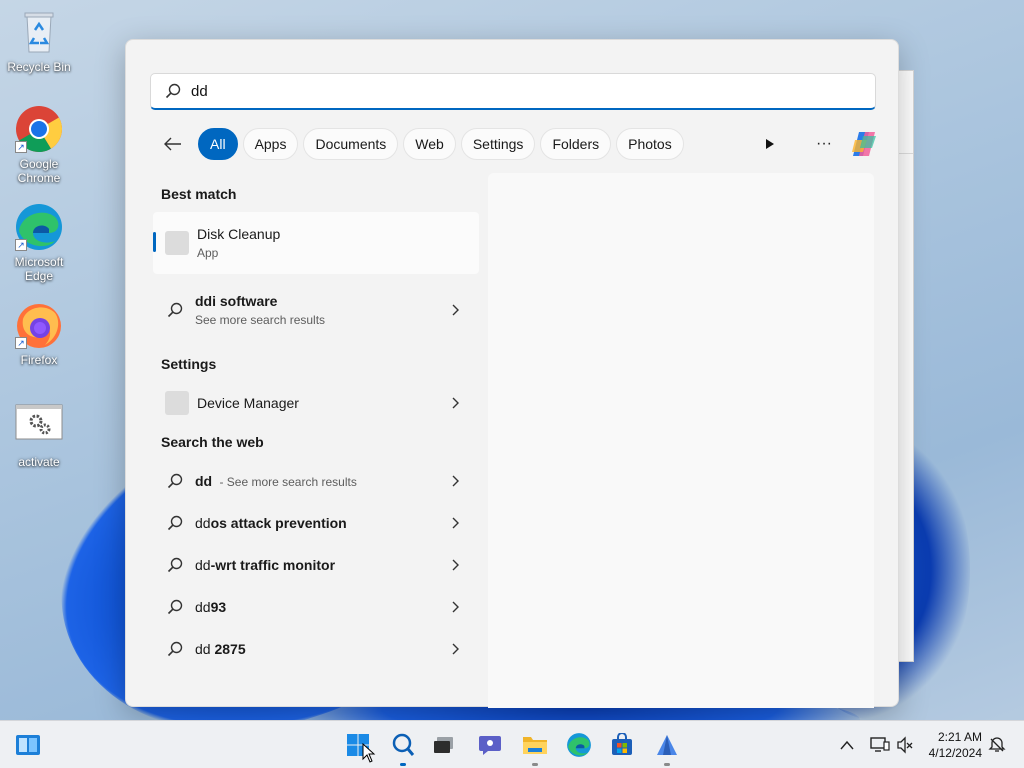 The image size is (1024, 768). I want to click on desktop-icon-activate: activate, so click(39, 436).